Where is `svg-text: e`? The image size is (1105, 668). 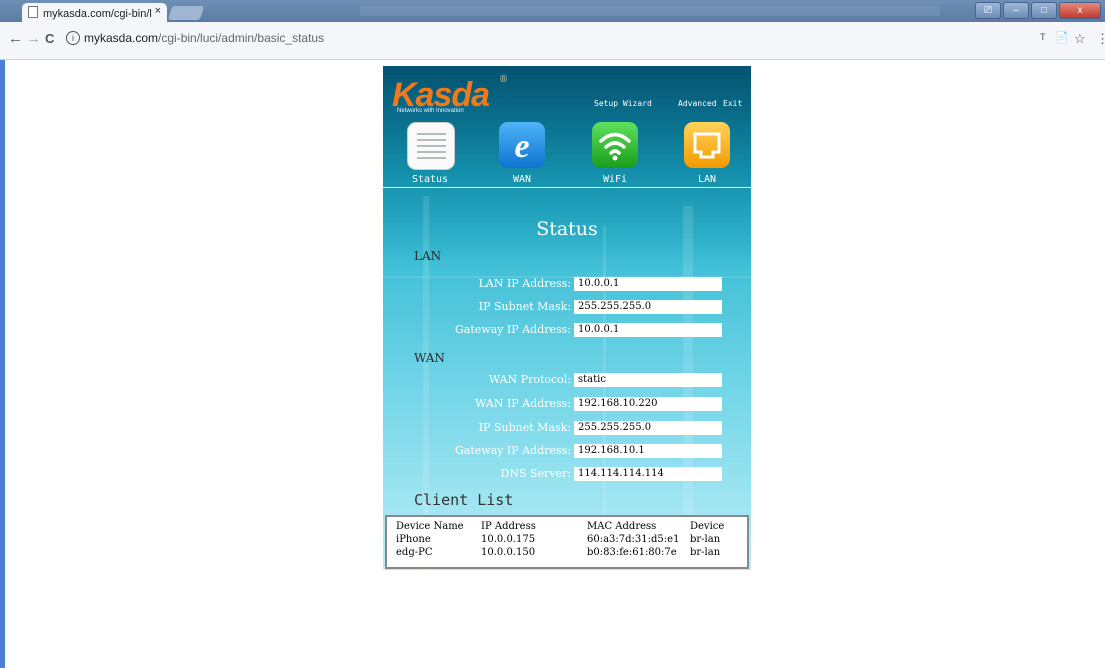
svg-text: e is located at coordinates (521, 146).